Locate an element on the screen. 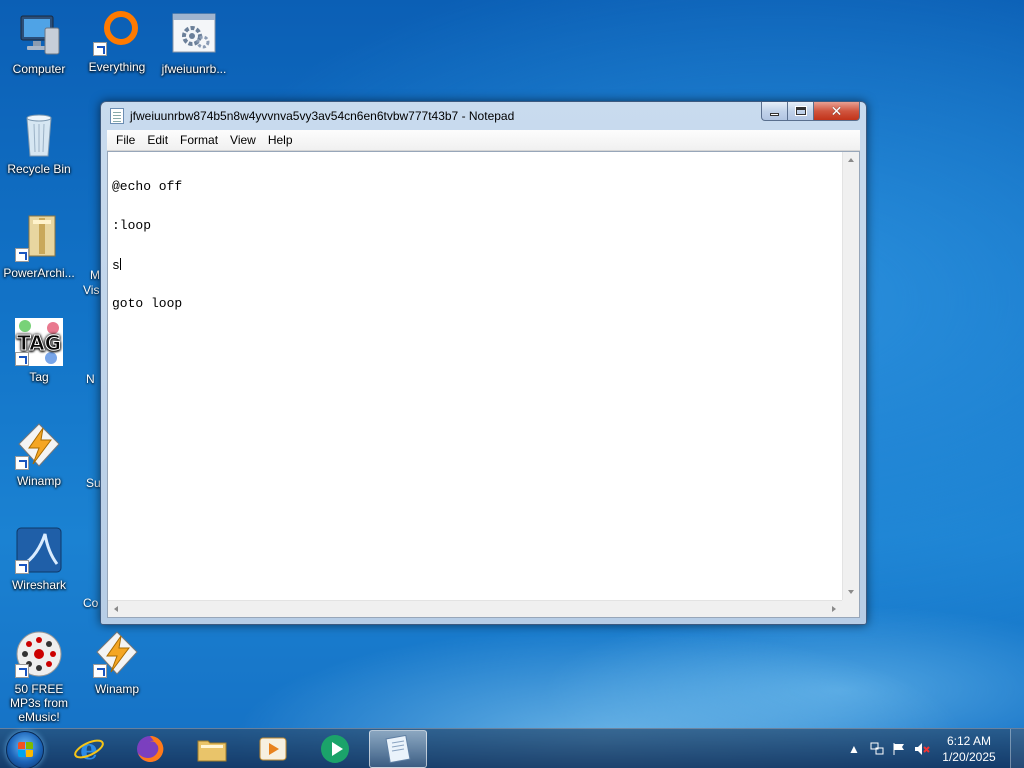 This screenshot has width=1024, height=768. taskbar-firefox is located at coordinates (150, 749).